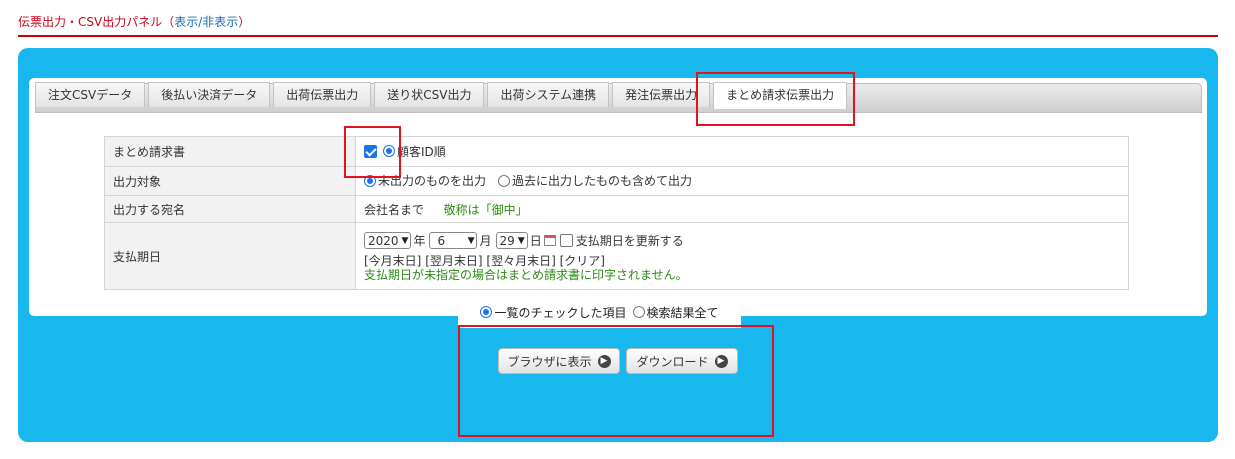 The image size is (1235, 459). I want to click on target-include-past-label: 過去に出力したものも含めて出力, so click(602, 181).